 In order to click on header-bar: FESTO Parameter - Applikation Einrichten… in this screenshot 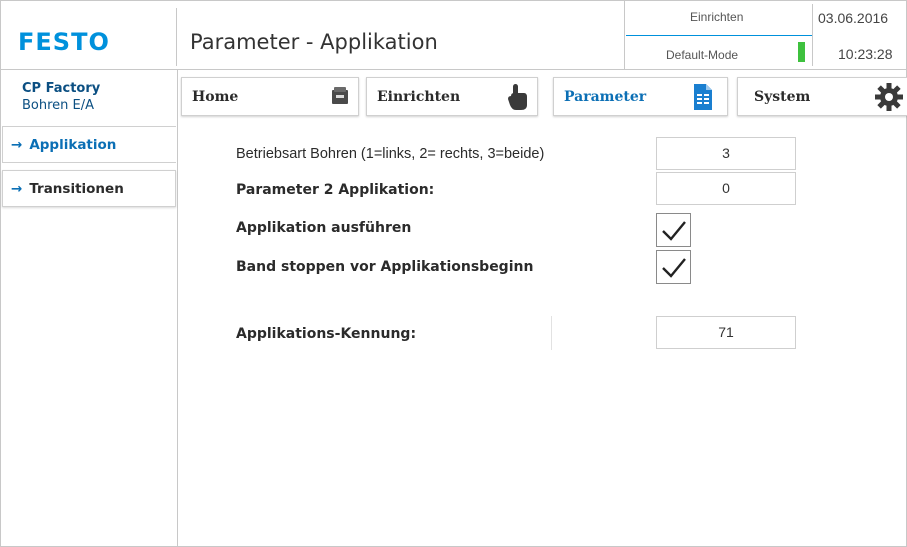, I will do `click(453, 35)`.